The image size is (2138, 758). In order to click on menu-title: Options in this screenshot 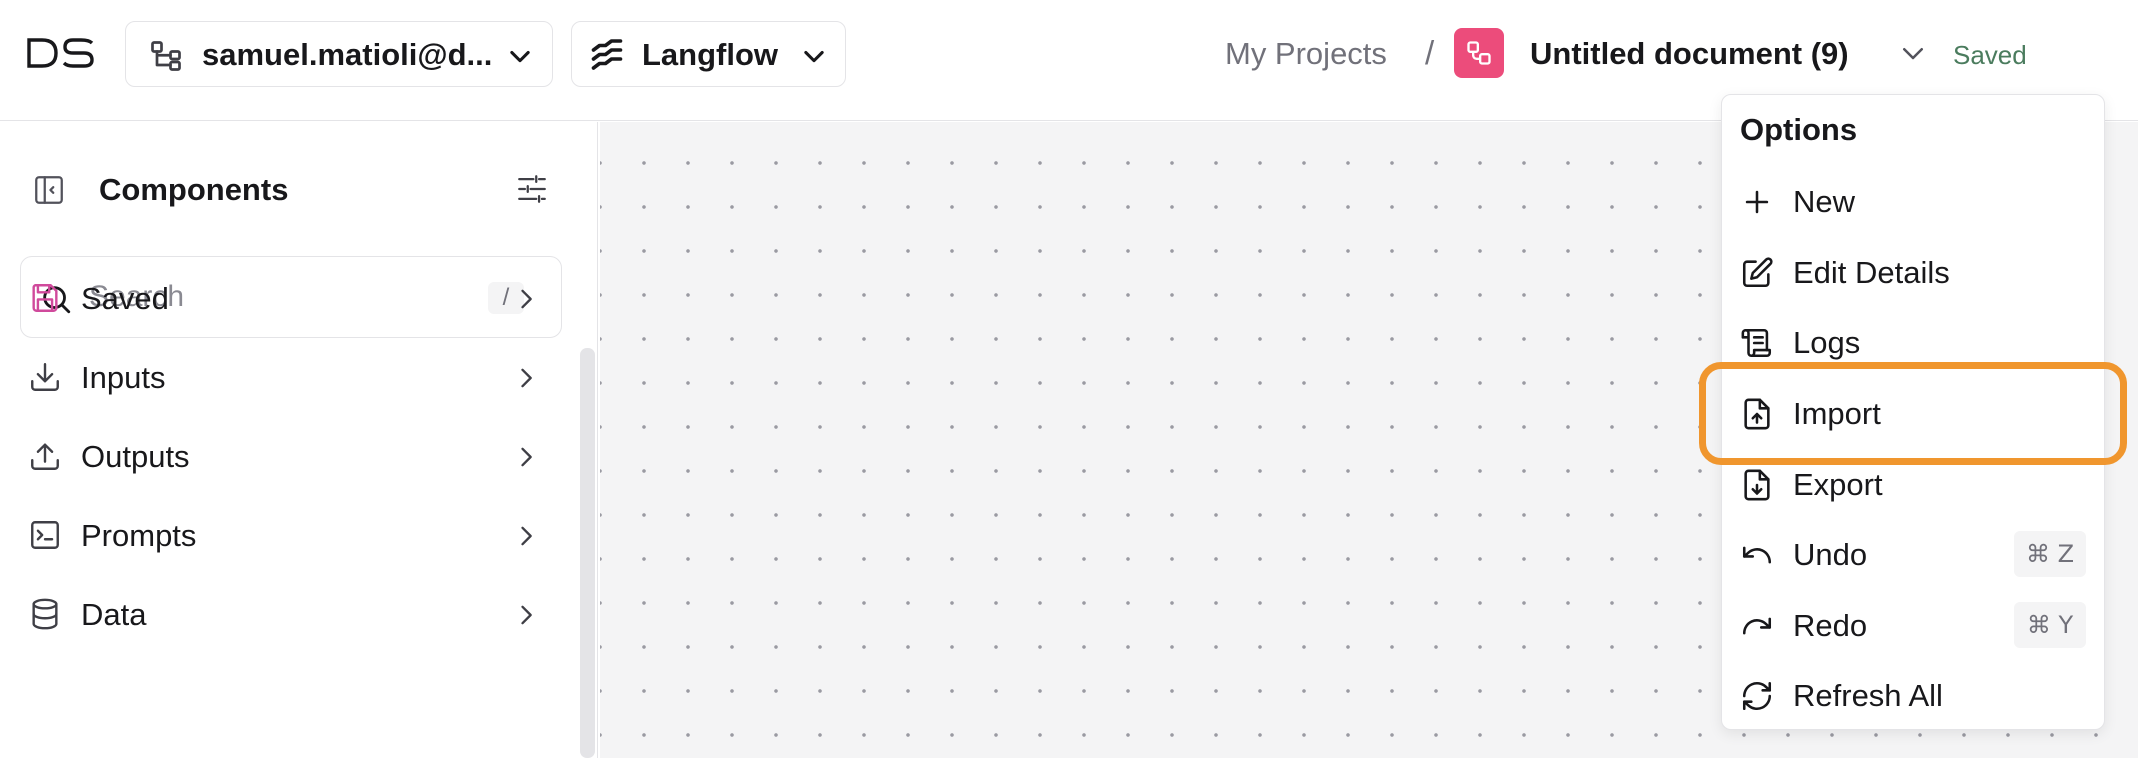, I will do `click(1799, 129)`.